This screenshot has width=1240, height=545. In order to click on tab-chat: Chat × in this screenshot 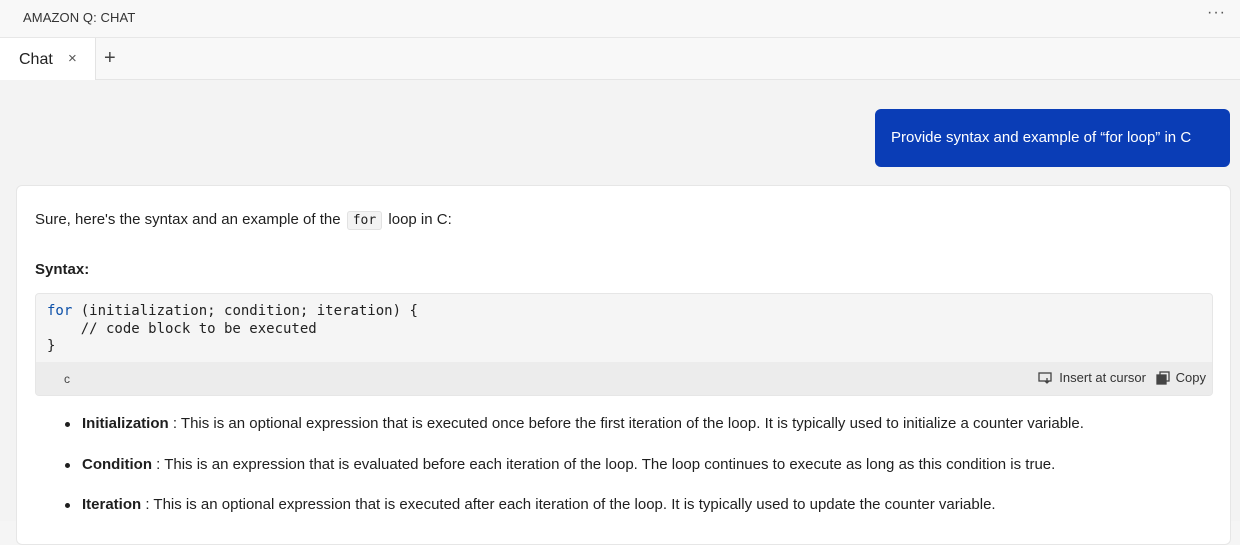, I will do `click(48, 59)`.